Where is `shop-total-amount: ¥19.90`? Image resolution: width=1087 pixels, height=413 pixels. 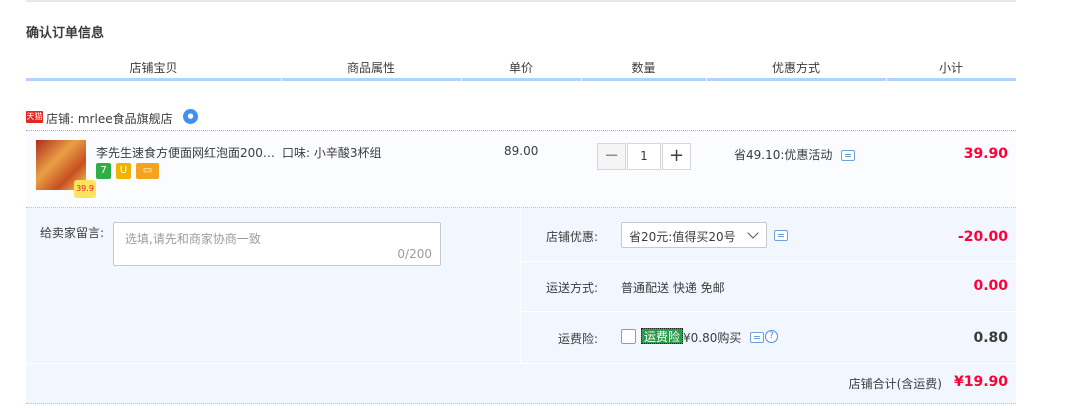
shop-total-amount: ¥19.90 is located at coordinates (980, 382).